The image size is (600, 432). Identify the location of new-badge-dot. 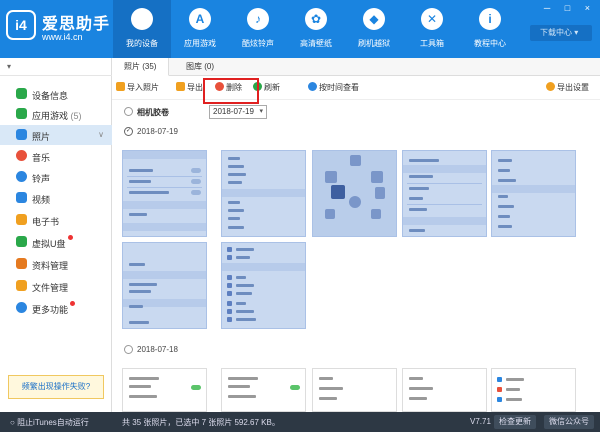
(72, 303).